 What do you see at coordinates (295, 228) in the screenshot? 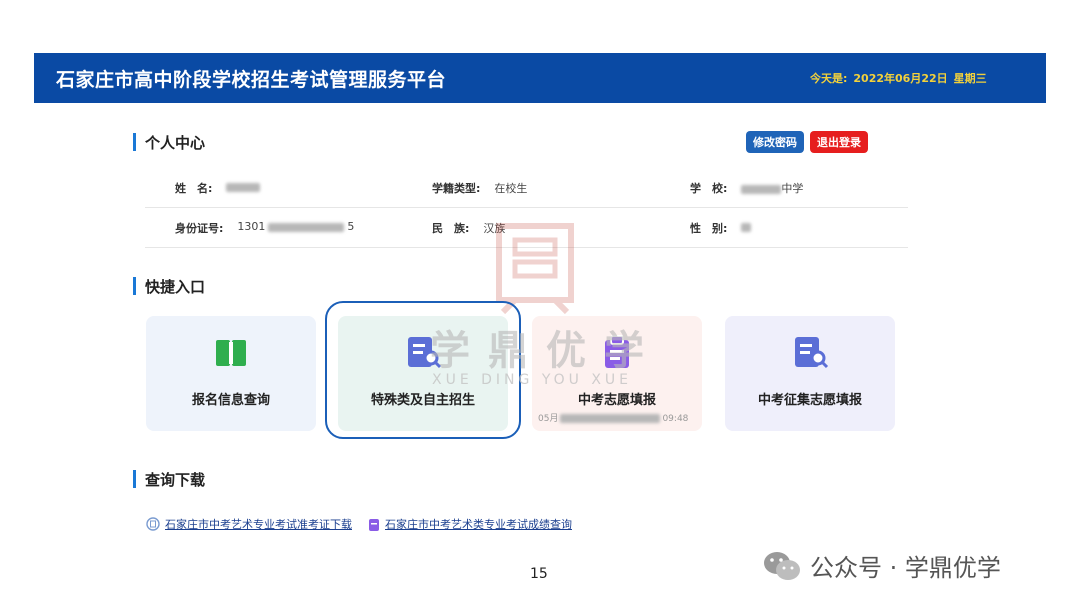
I see `id-value: 1301 5` at bounding box center [295, 228].